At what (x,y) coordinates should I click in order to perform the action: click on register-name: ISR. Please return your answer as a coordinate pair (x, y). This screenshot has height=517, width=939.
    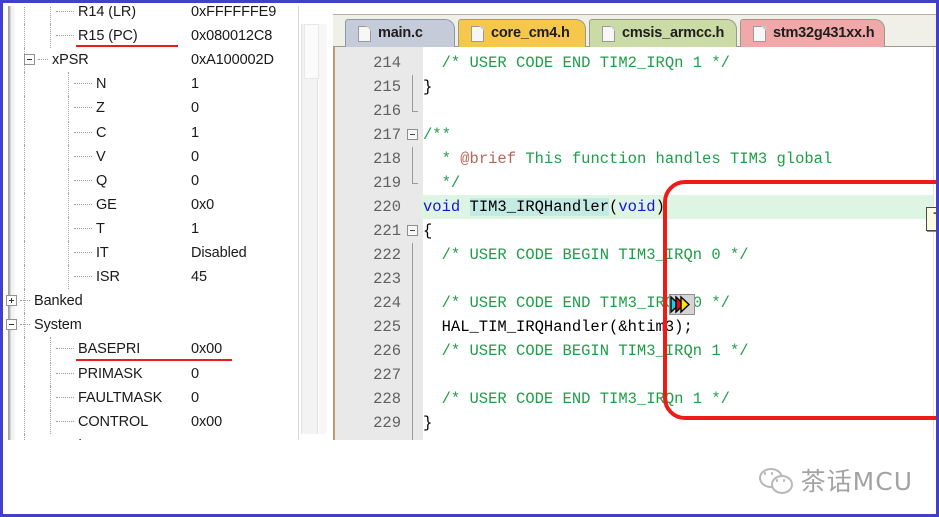
    Looking at the image, I should click on (108, 277).